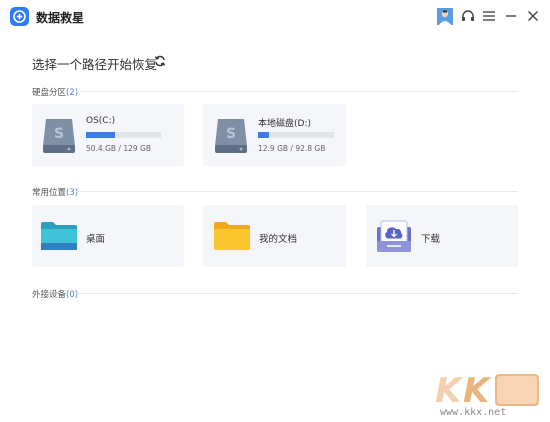 The image size is (550, 422). Describe the element at coordinates (108, 236) in the screenshot. I see `folder-card-desktop: 桌面` at that location.